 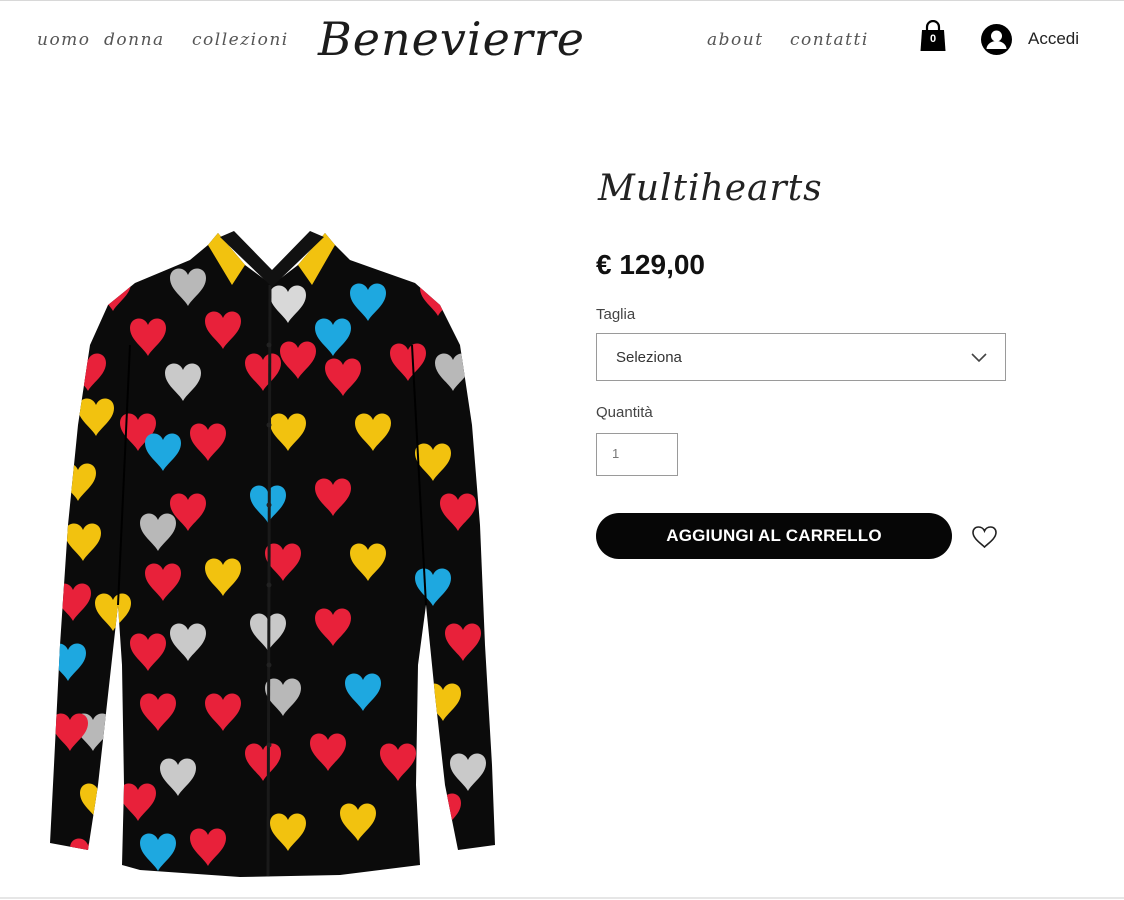 What do you see at coordinates (616, 453) in the screenshot?
I see `quantity-value: 1` at bounding box center [616, 453].